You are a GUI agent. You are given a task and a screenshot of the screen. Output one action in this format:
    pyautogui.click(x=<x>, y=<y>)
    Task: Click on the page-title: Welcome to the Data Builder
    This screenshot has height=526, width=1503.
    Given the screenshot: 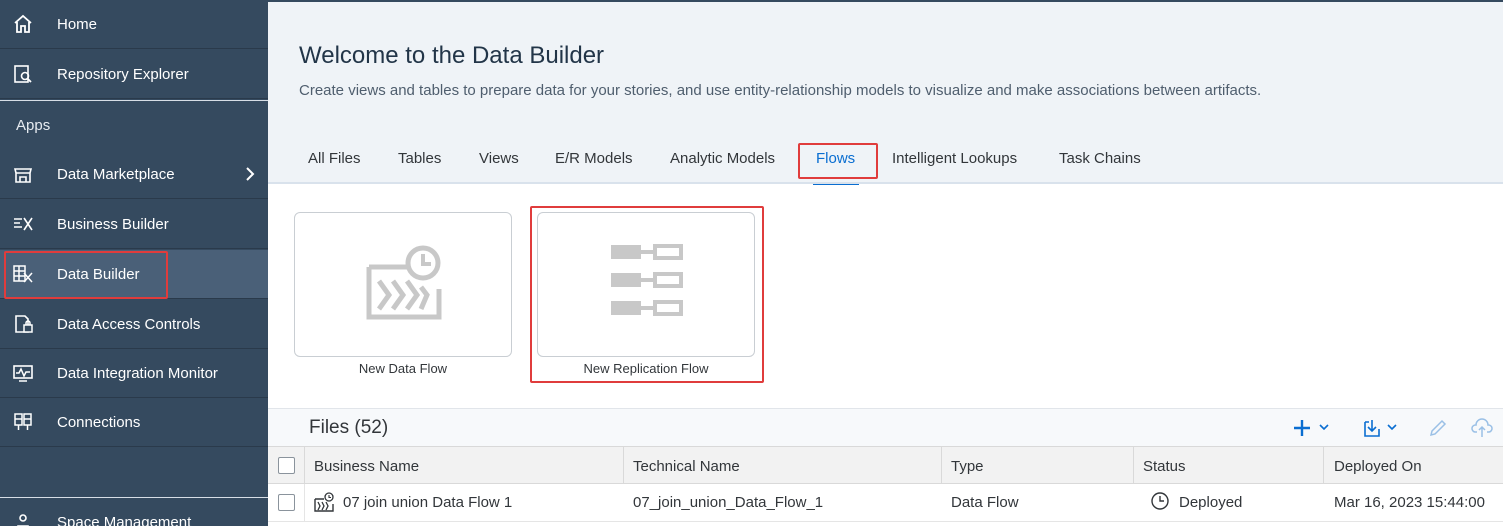 What is the action you would take?
    pyautogui.click(x=452, y=55)
    